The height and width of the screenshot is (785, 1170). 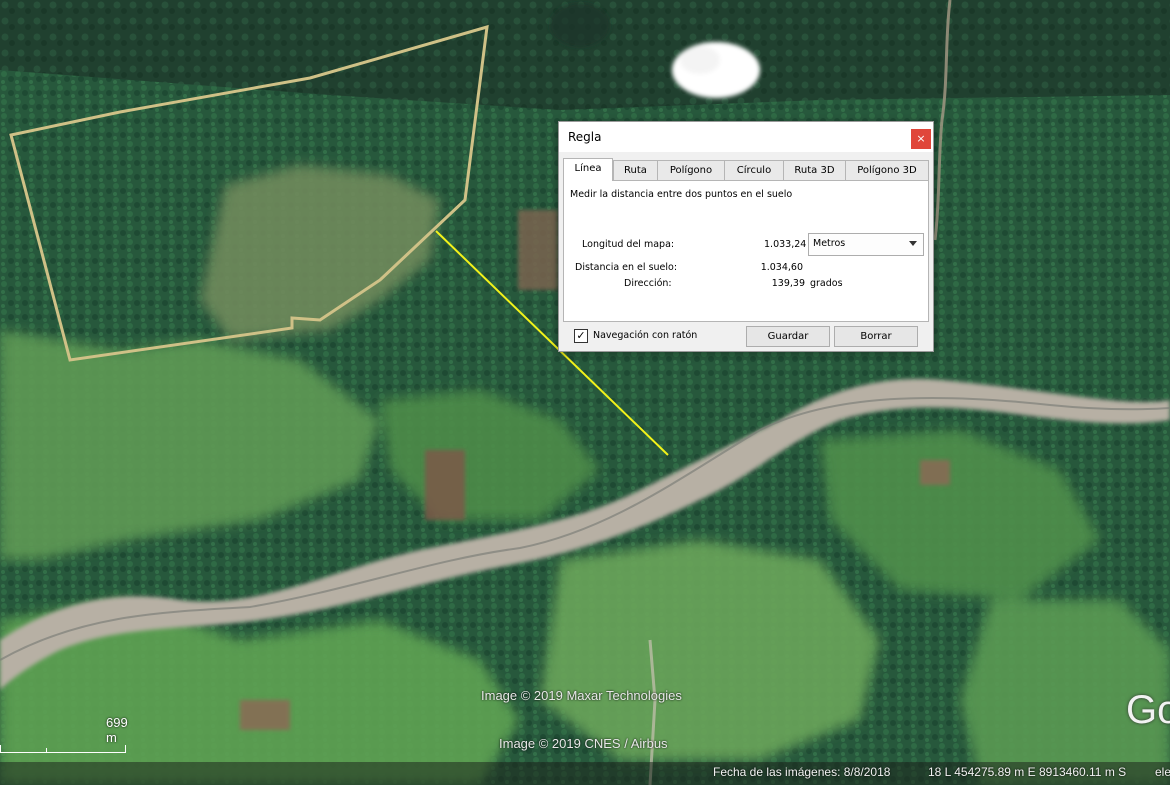 I want to click on checkmark-icon: ✓, so click(x=581, y=335).